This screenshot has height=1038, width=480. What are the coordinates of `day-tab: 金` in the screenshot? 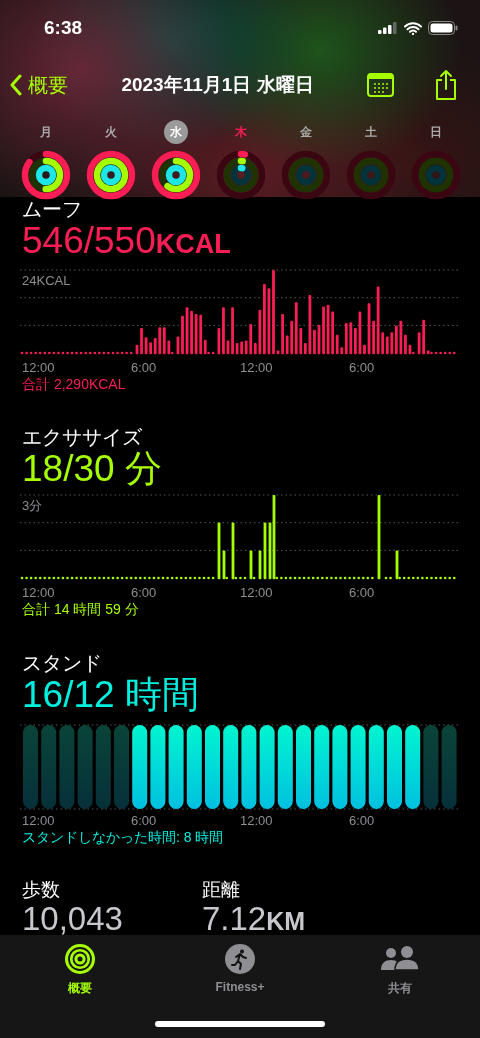 It's located at (305, 132).